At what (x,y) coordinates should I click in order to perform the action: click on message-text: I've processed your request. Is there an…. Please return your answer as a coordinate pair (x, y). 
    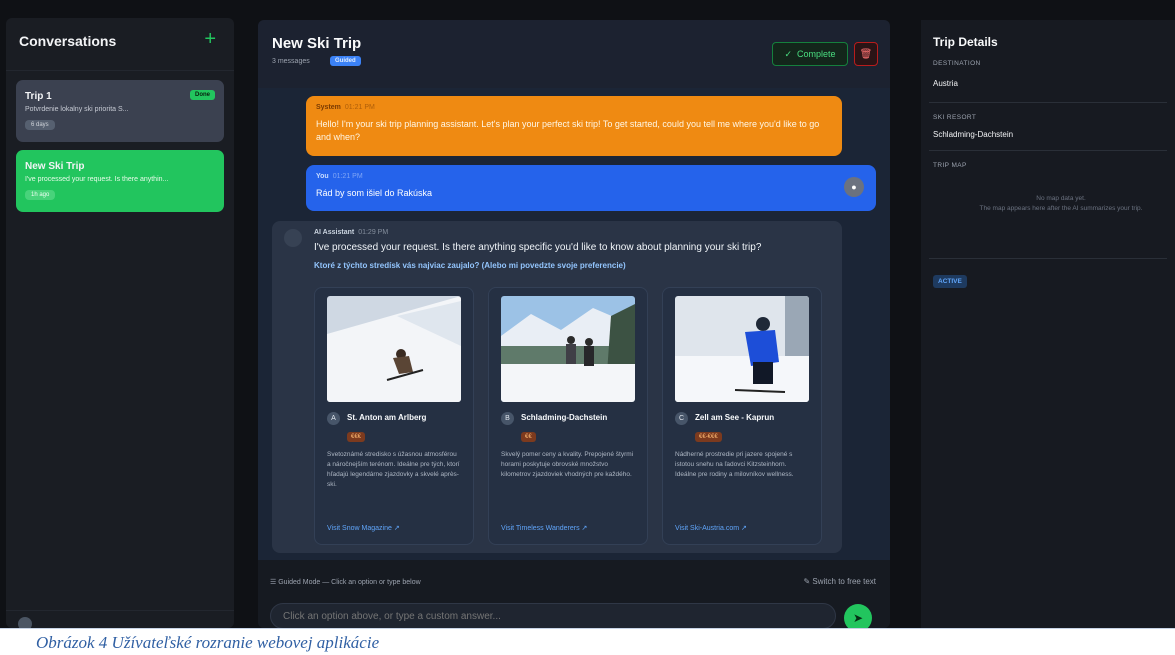
    Looking at the image, I should click on (538, 247).